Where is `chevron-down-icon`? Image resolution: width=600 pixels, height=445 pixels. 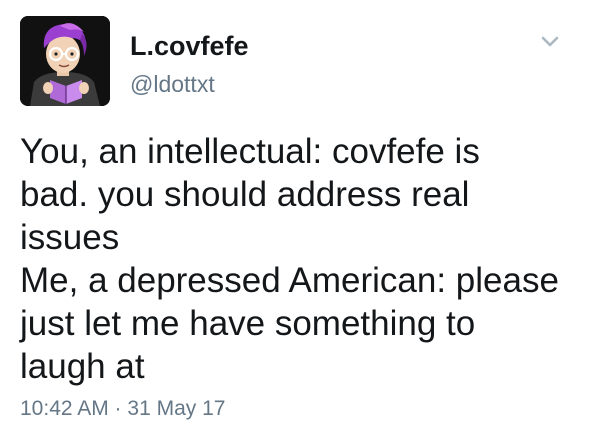 chevron-down-icon is located at coordinates (550, 41).